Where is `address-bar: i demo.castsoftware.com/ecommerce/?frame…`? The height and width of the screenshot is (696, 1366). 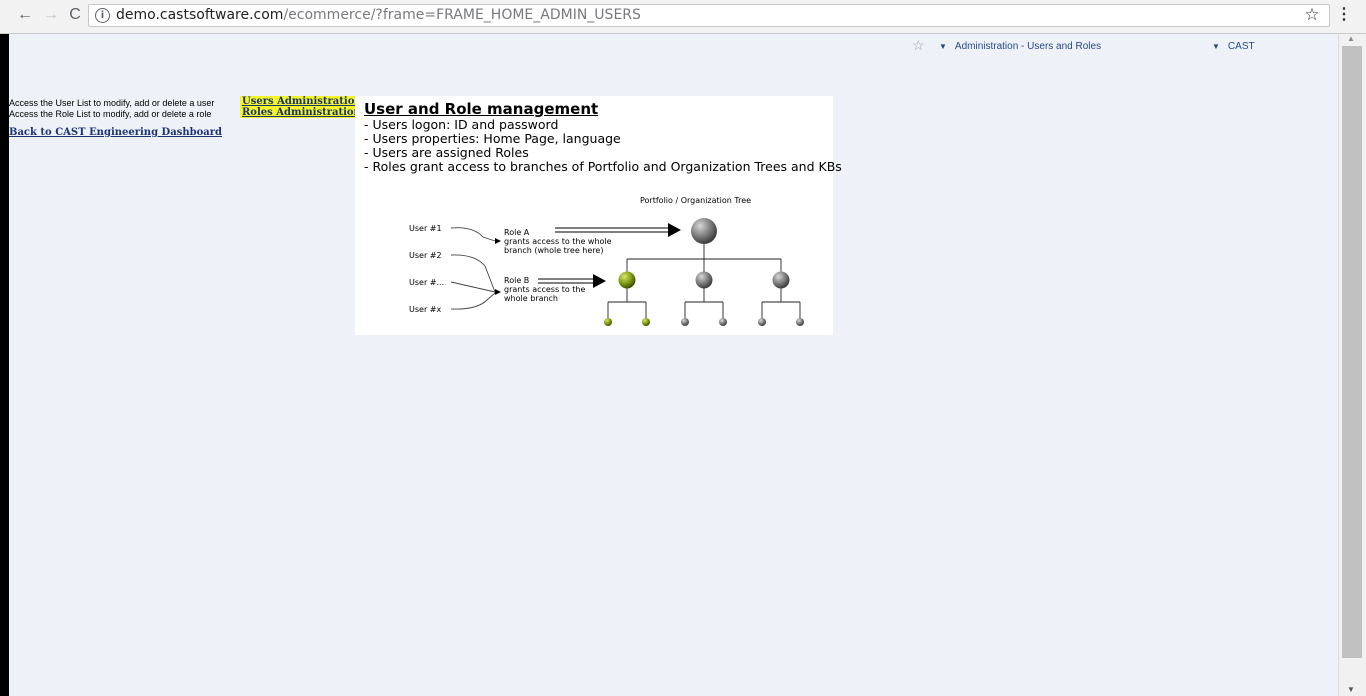
address-bar: i demo.castsoftware.com/ecommerce/?frame… is located at coordinates (709, 15).